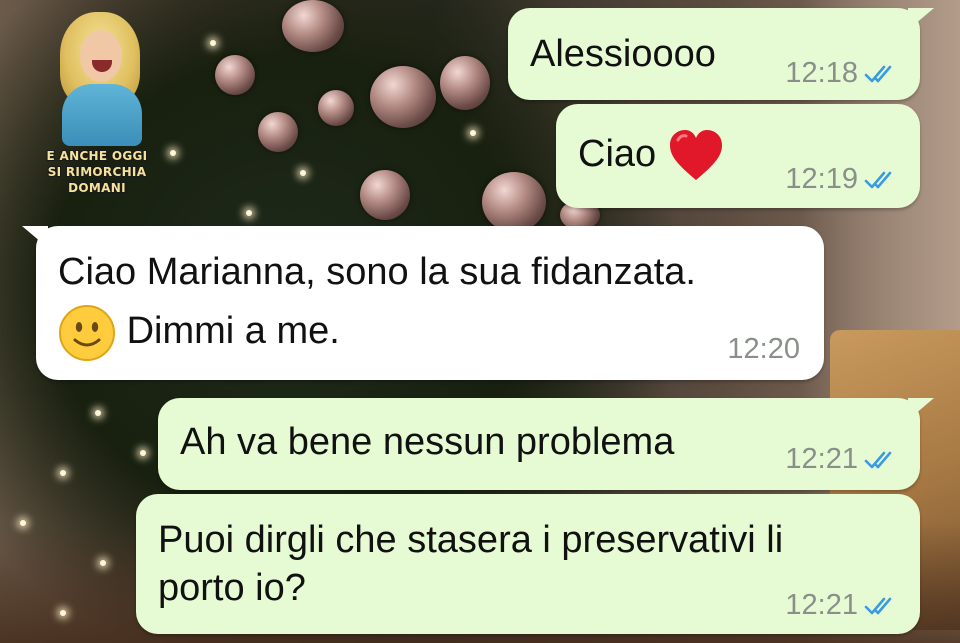  I want to click on message-text: Ciao, so click(651, 156).